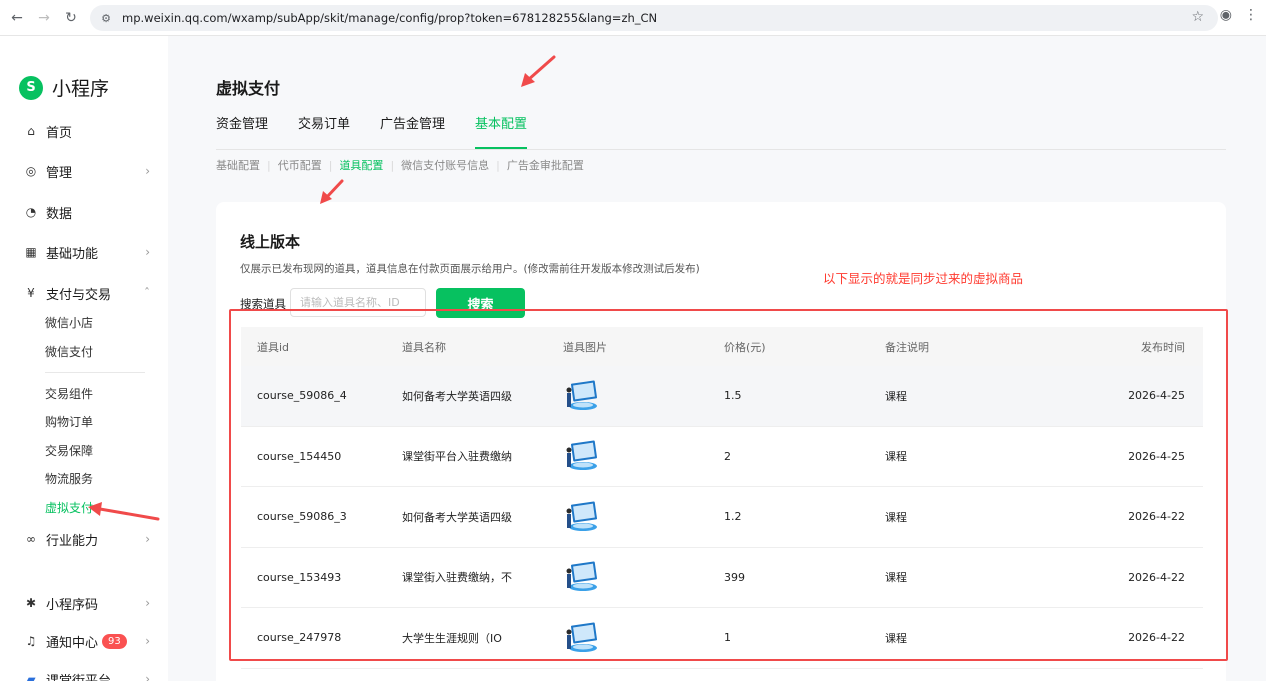 The image size is (1266, 681). What do you see at coordinates (734, 577) in the screenshot?
I see `cell-price: 399` at bounding box center [734, 577].